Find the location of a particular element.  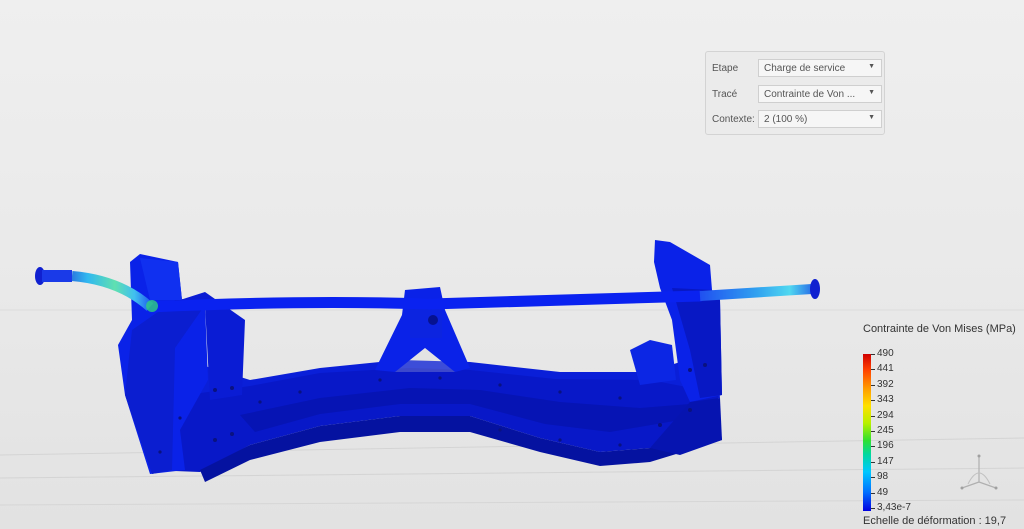

deformation-scale-label: Echelle de déformation : 19,7 is located at coordinates (935, 521).